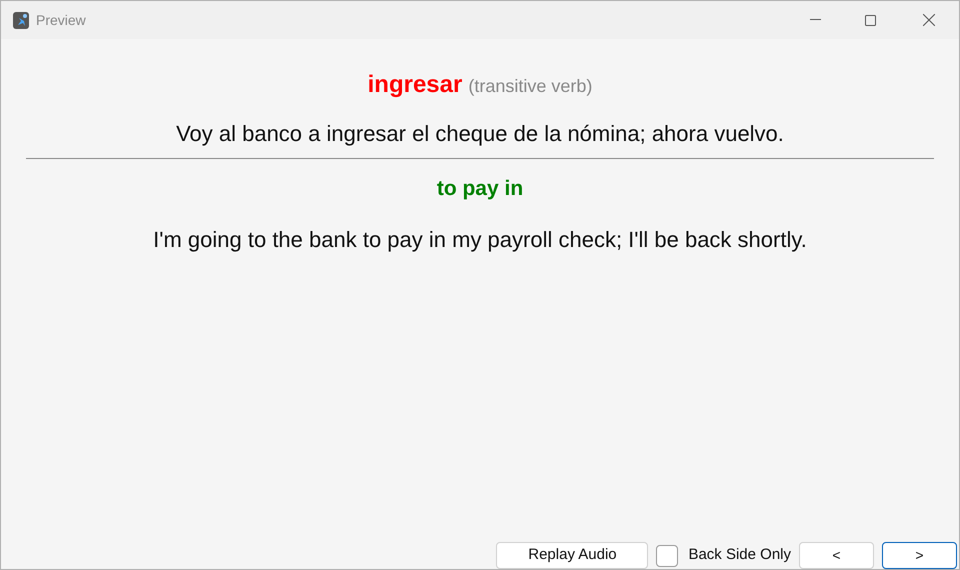 The width and height of the screenshot is (960, 570). Describe the element at coordinates (667, 555) in the screenshot. I see `back-side-only-checkbox` at that location.